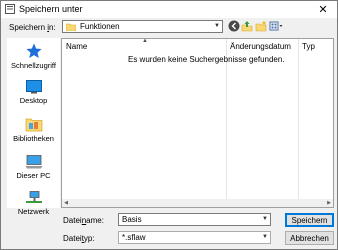  I want to click on column-header-name: Name, so click(144, 45).